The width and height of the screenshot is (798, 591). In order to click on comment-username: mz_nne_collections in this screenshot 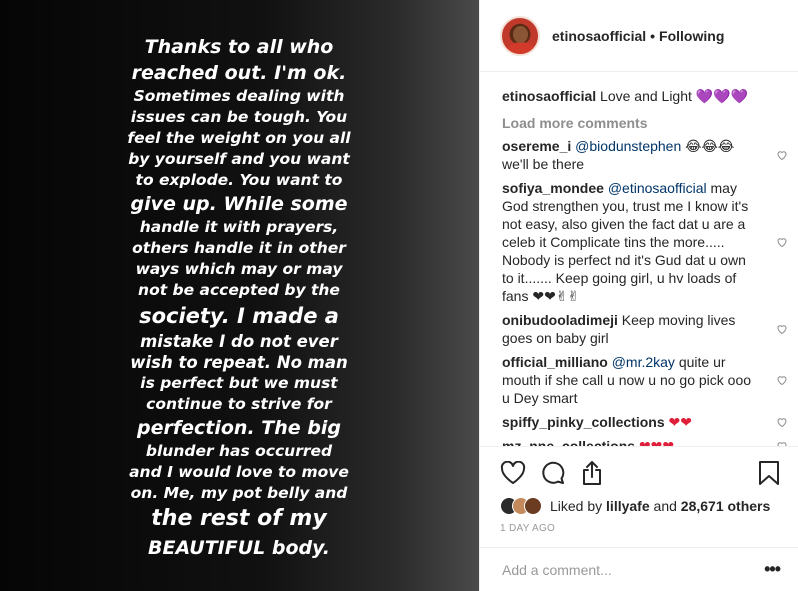, I will do `click(568, 442)`.